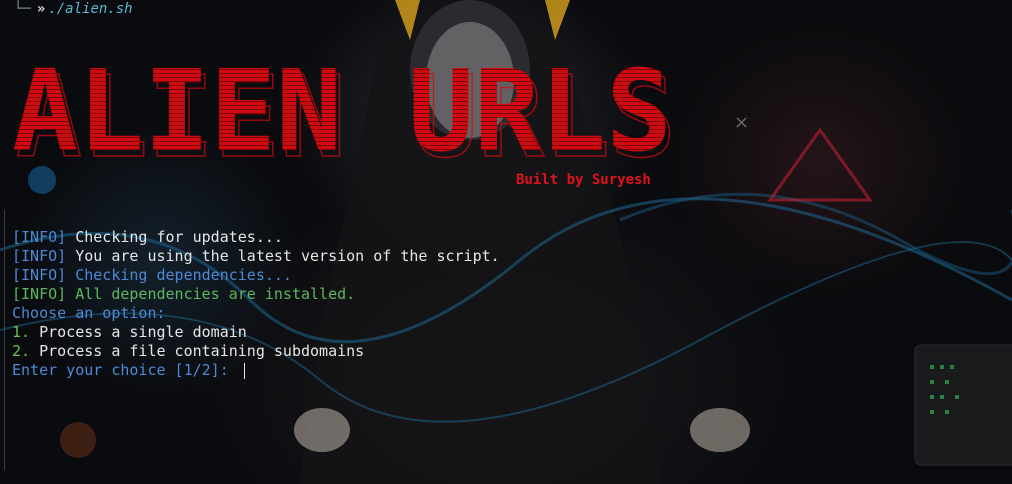 The width and height of the screenshot is (1012, 484). What do you see at coordinates (21, 332) in the screenshot?
I see `option-number: 1.` at bounding box center [21, 332].